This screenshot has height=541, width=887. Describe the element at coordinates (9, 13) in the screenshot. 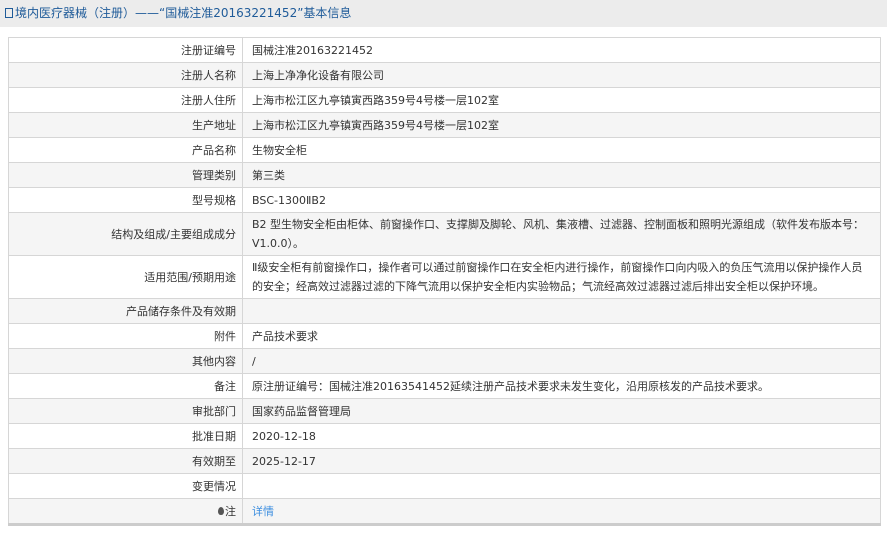

I see `document-icon` at that location.